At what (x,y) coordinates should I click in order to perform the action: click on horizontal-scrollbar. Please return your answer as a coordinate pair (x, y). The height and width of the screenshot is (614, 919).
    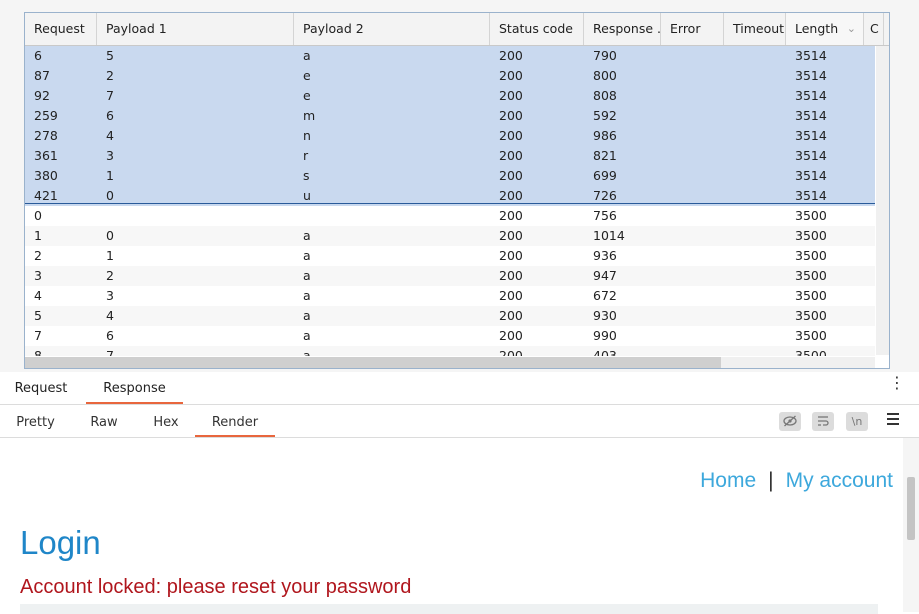
    Looking at the image, I should click on (450, 362).